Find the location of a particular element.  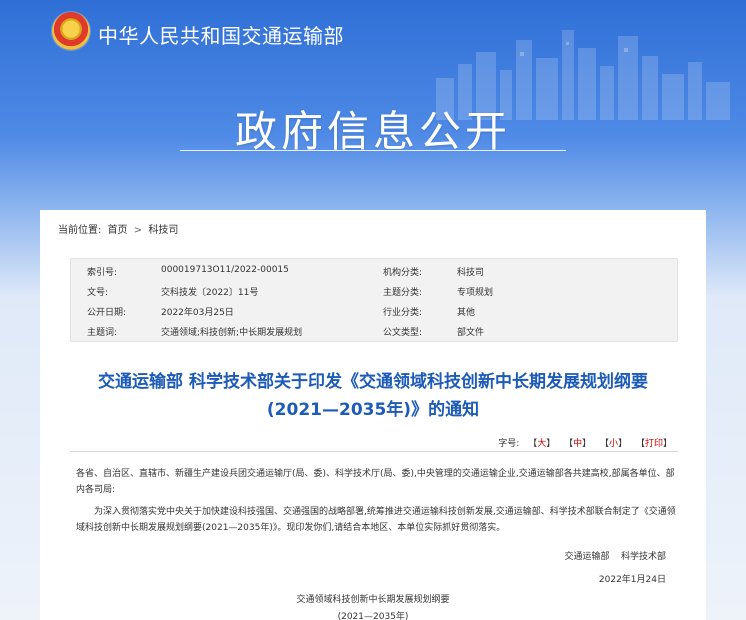

breadcrumb-item-department: 科技司 is located at coordinates (163, 230).